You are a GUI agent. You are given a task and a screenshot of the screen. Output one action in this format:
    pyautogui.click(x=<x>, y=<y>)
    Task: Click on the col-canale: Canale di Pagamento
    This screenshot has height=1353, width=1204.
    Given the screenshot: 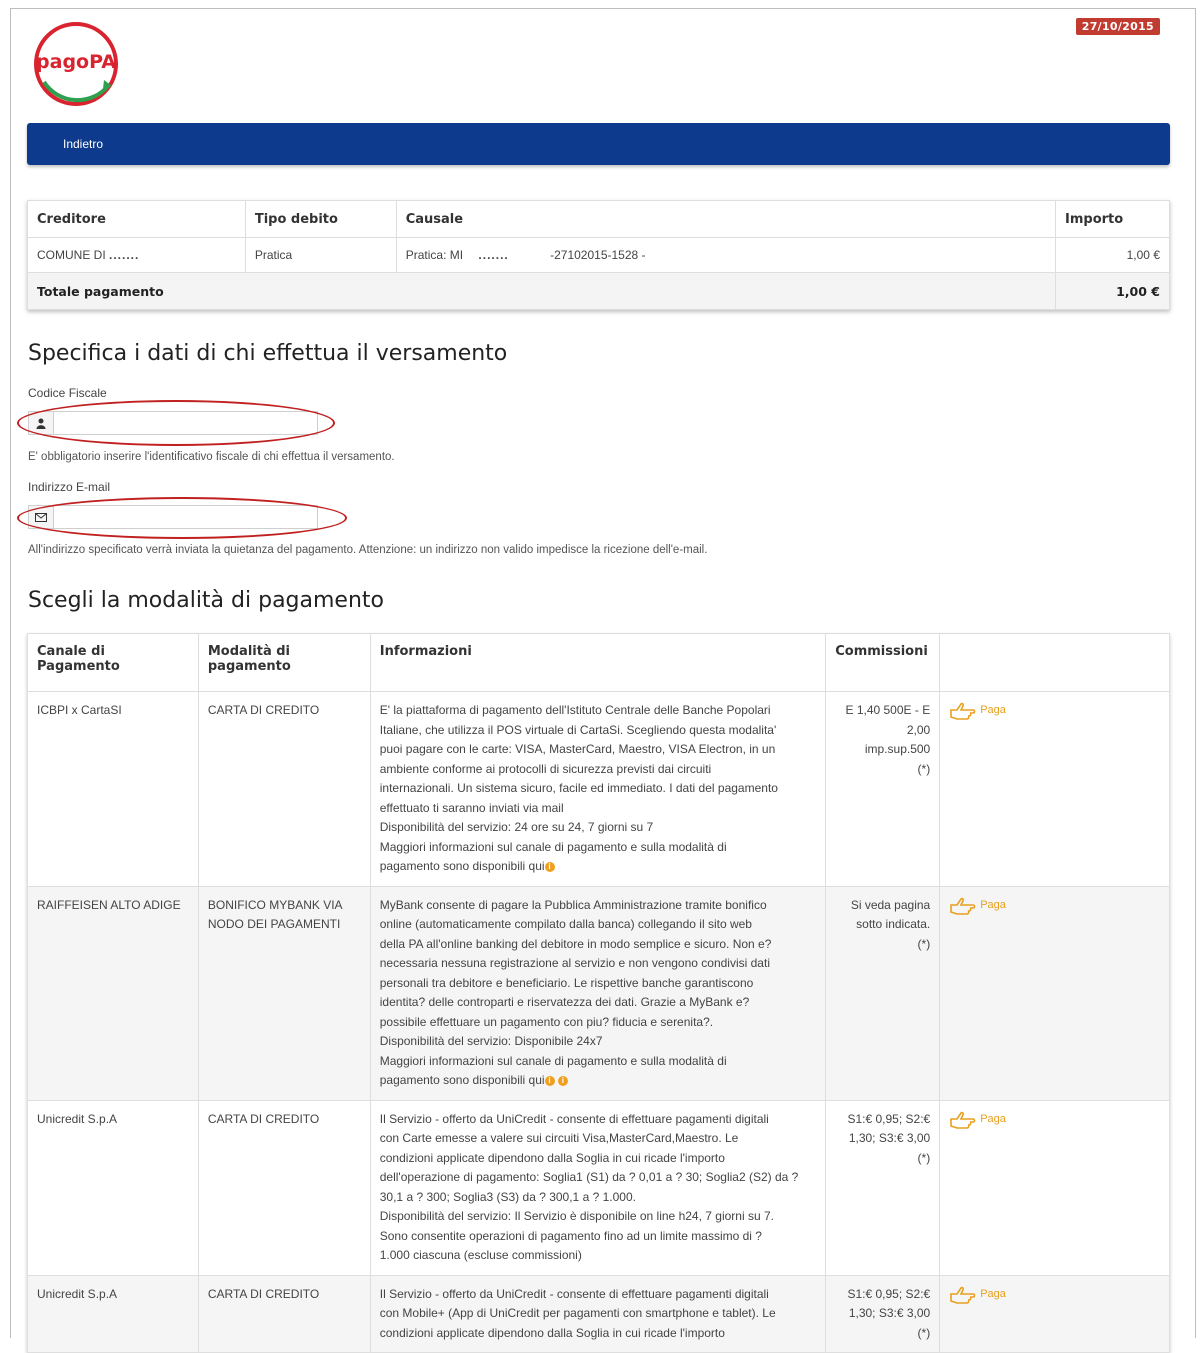 What is the action you would take?
    pyautogui.click(x=113, y=662)
    